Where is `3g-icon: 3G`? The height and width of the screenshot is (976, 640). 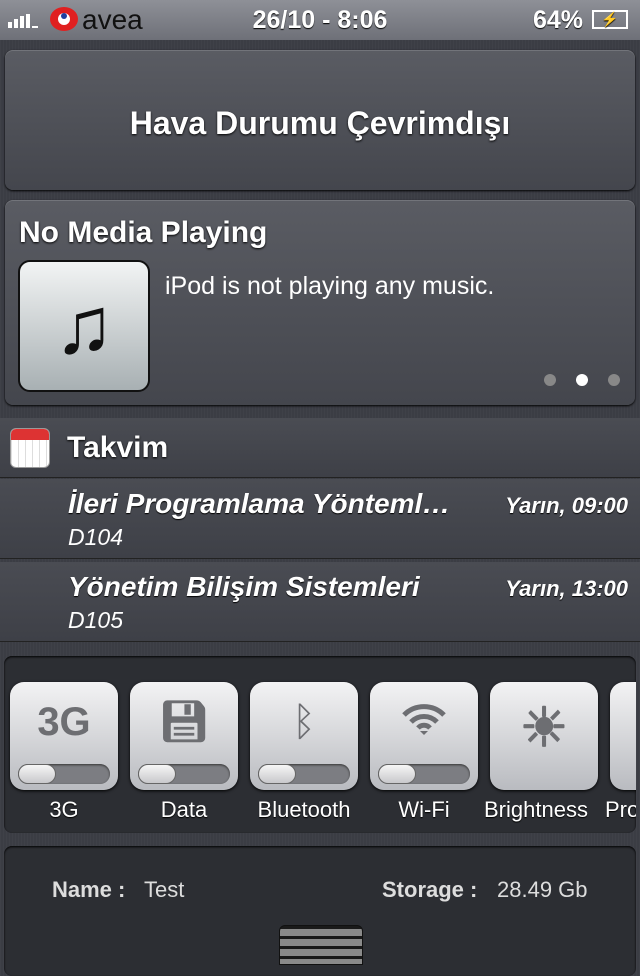 3g-icon: 3G is located at coordinates (64, 722).